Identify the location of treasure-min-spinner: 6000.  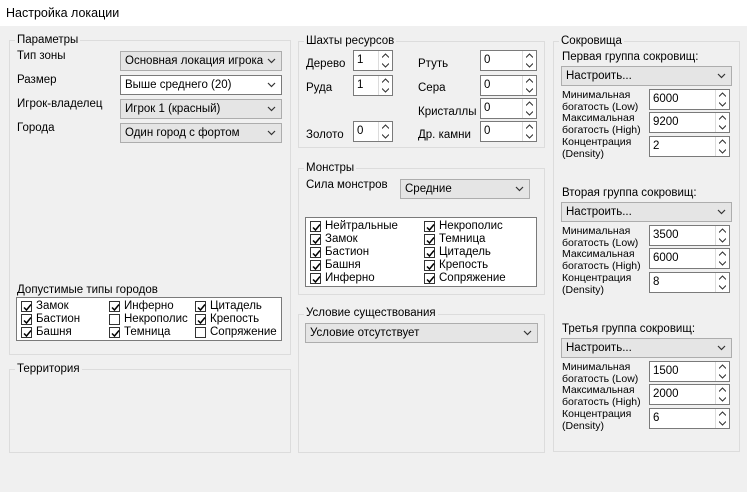
(689, 99).